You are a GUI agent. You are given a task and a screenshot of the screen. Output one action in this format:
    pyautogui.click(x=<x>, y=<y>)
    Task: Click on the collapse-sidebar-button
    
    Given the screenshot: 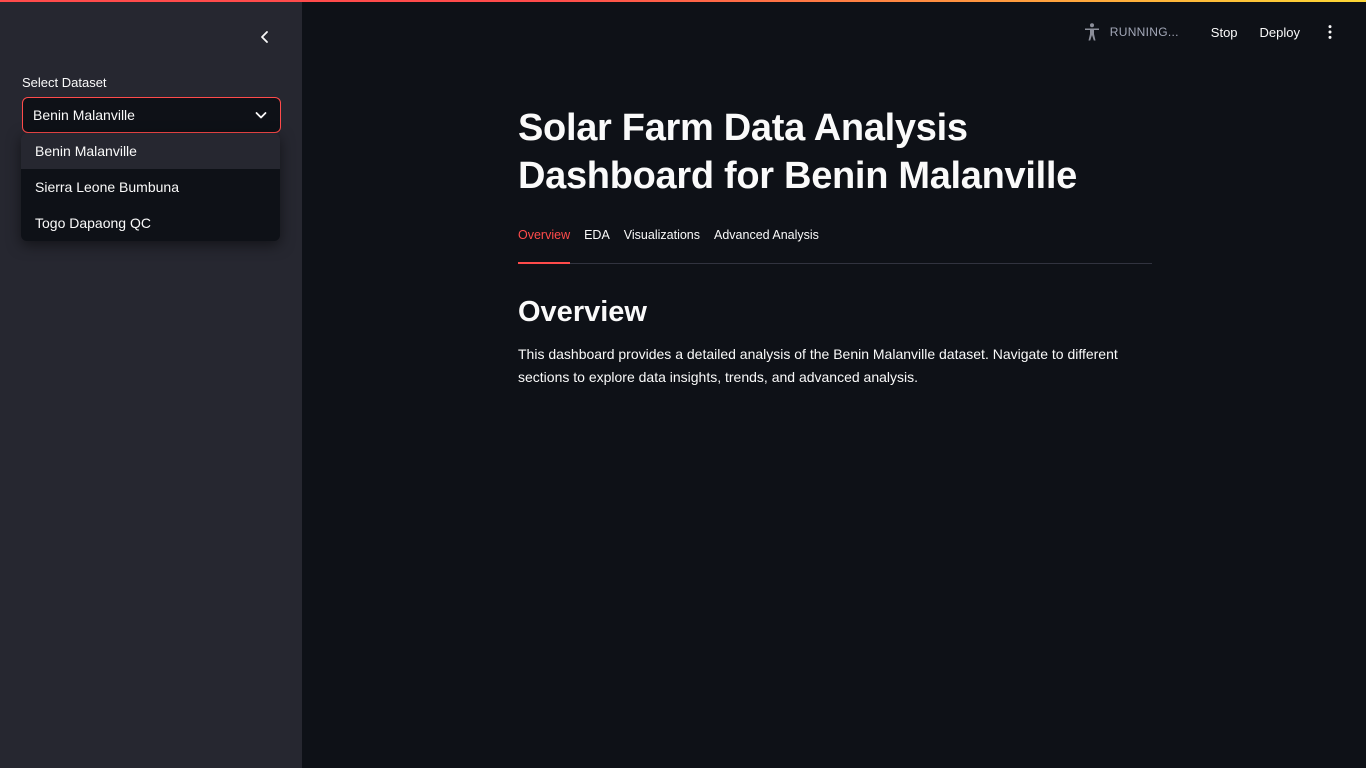 What is the action you would take?
    pyautogui.click(x=265, y=37)
    